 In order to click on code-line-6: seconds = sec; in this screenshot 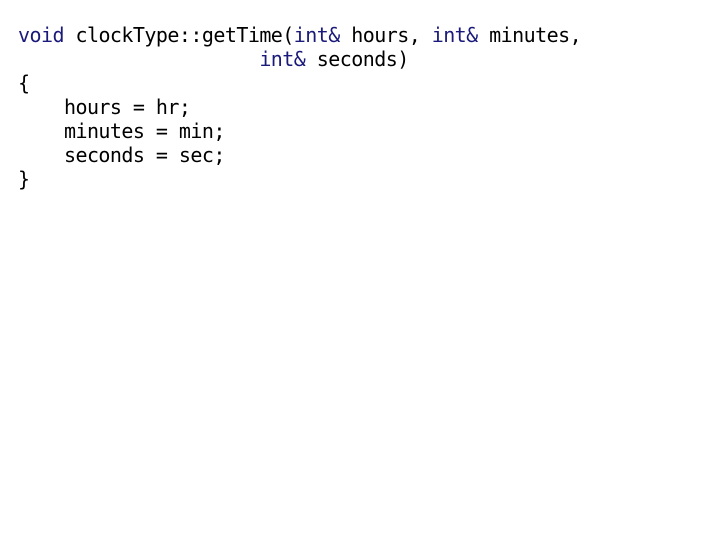, I will do `click(299, 155)`.